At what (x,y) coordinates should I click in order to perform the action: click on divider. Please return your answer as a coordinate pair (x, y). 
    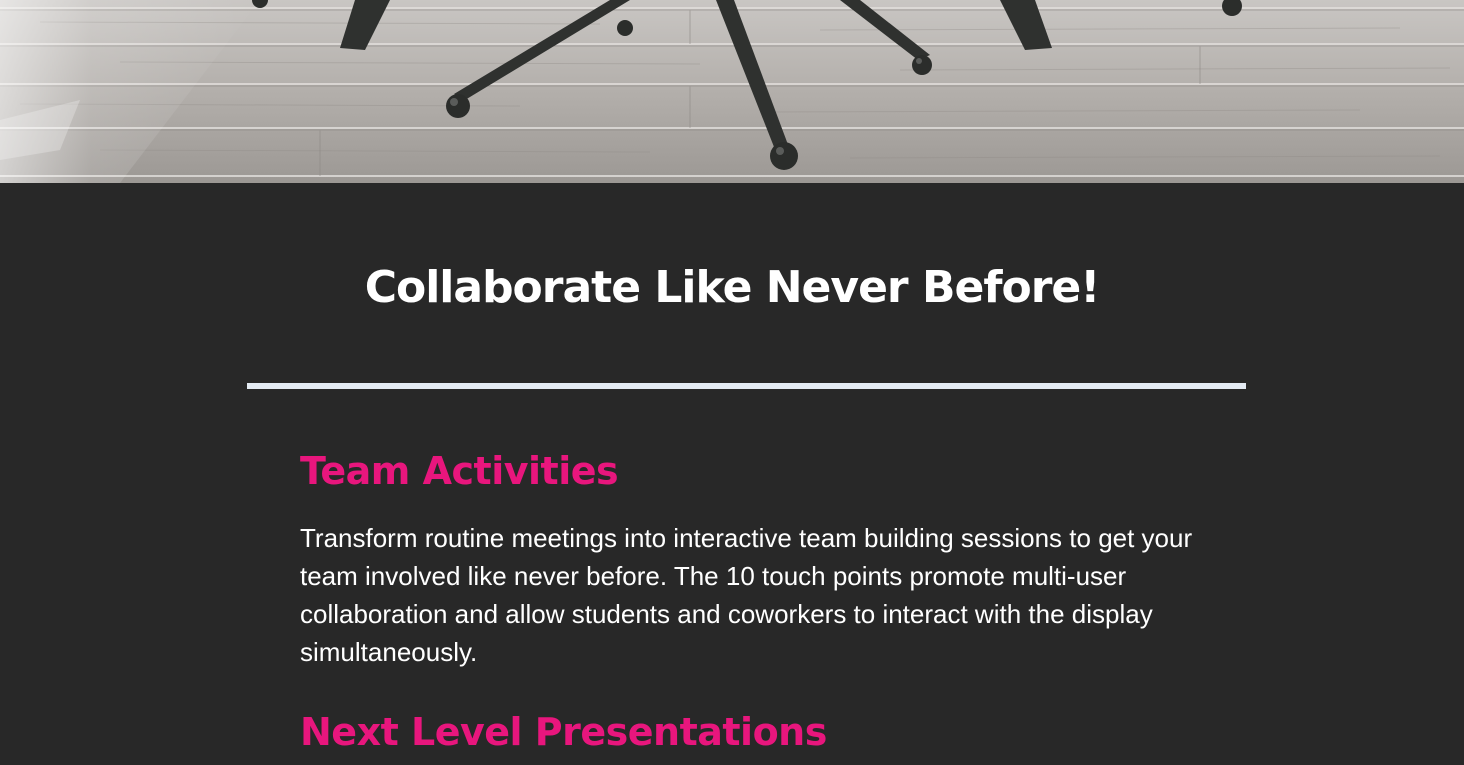
    Looking at the image, I should click on (746, 386).